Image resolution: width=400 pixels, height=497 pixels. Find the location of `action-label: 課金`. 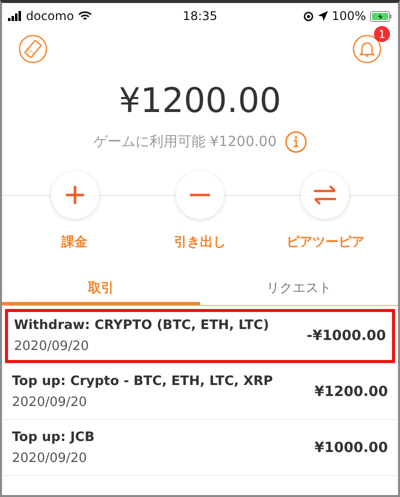

action-label: 課金 is located at coordinates (75, 242).